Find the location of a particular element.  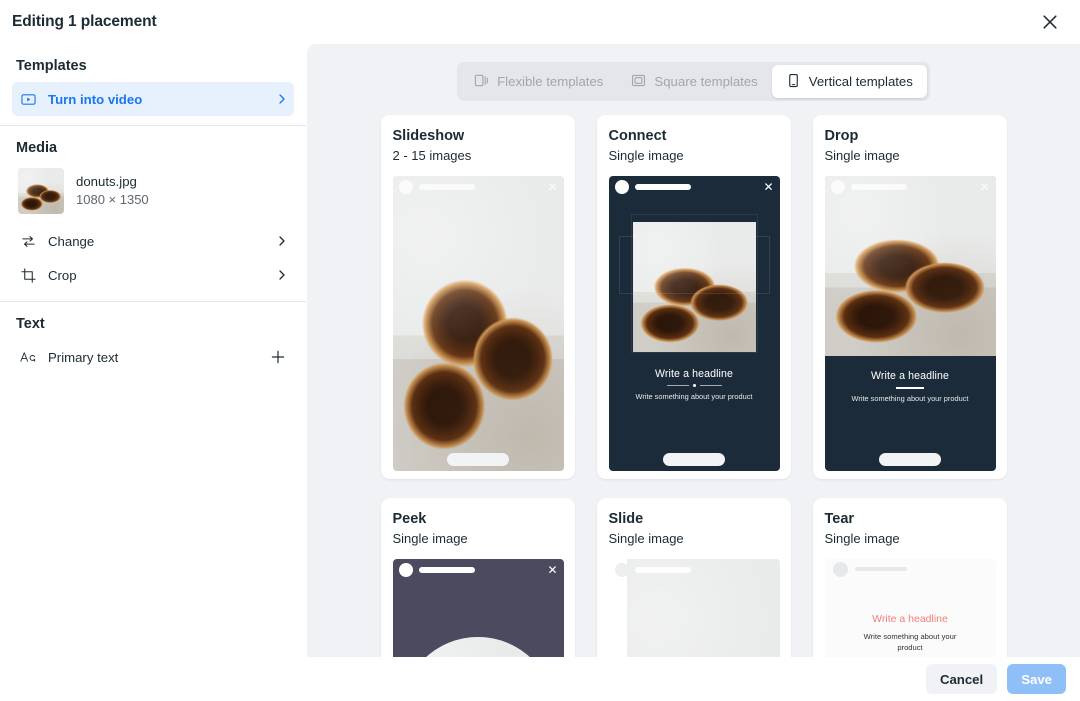

tab-square-templates: Square templates is located at coordinates (694, 81).